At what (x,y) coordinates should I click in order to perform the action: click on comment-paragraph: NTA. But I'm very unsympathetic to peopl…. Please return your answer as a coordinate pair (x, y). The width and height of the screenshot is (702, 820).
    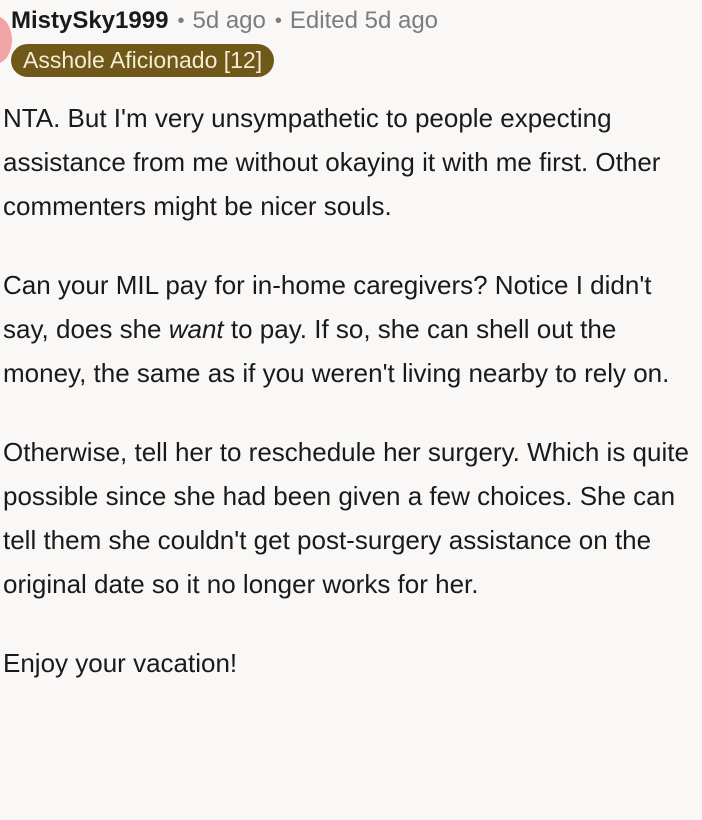
    Looking at the image, I should click on (332, 162).